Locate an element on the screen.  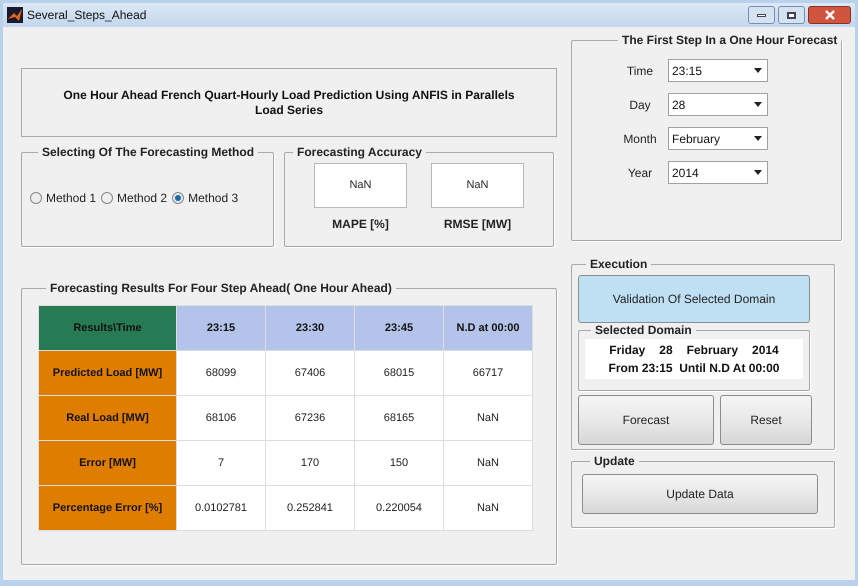
metric-label: RMSE [MW] is located at coordinates (478, 224).